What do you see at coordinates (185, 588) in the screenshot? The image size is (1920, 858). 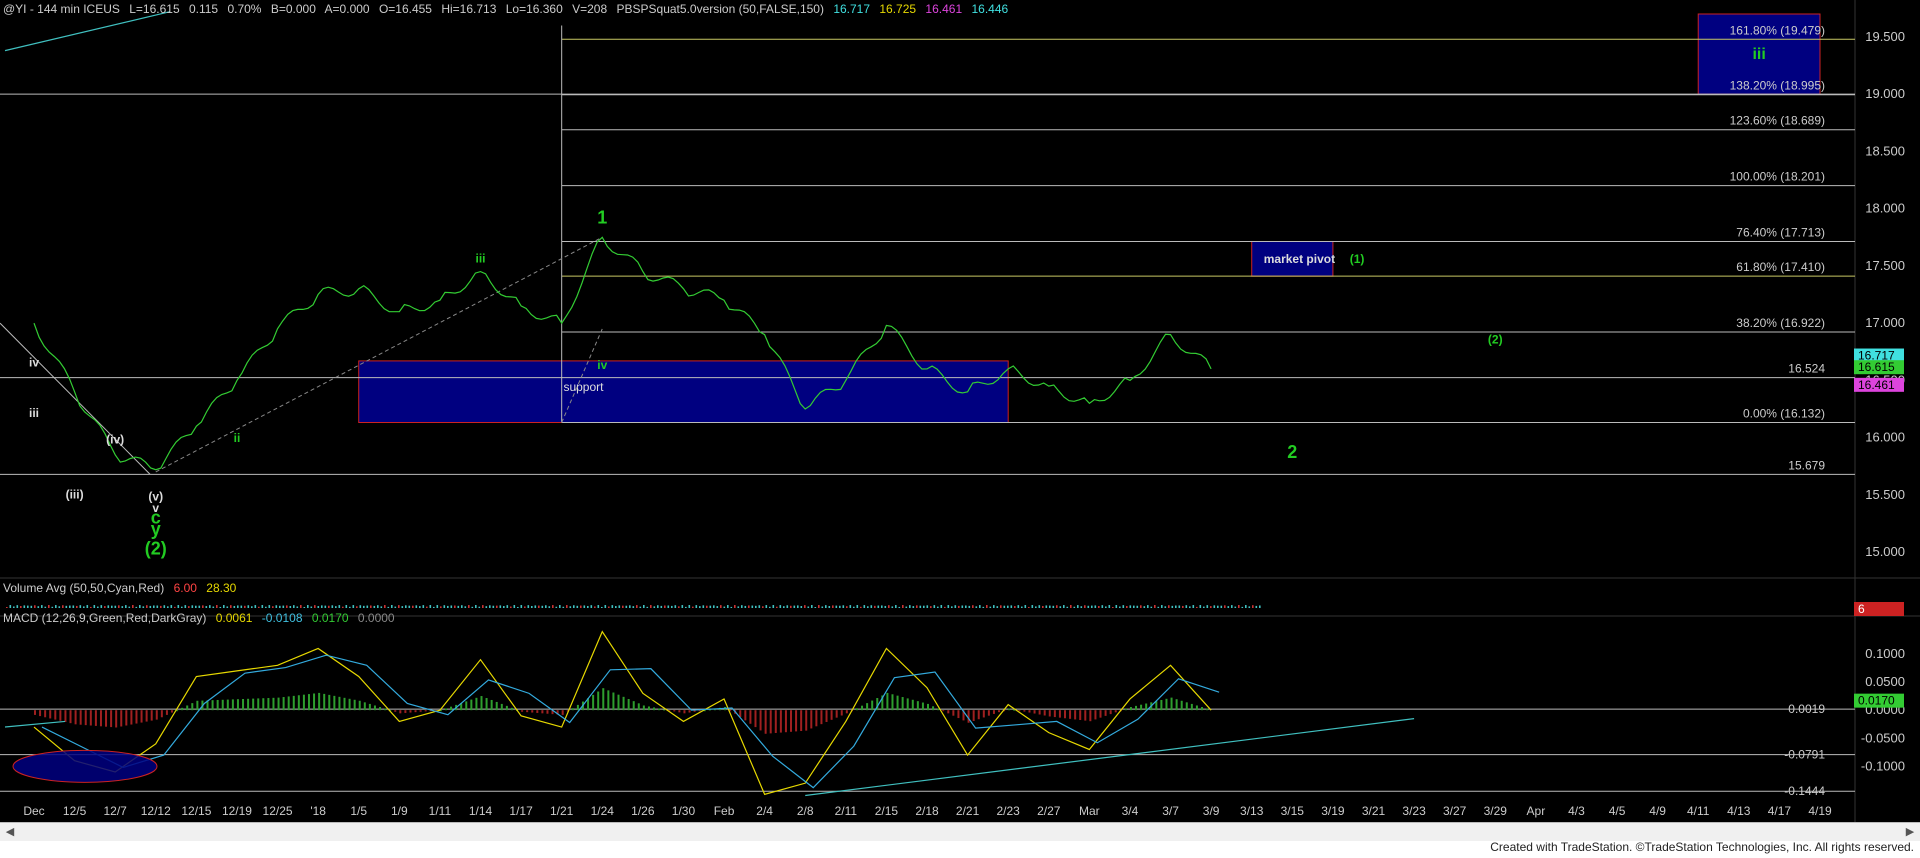 I see `volume-v1: 6.00` at bounding box center [185, 588].